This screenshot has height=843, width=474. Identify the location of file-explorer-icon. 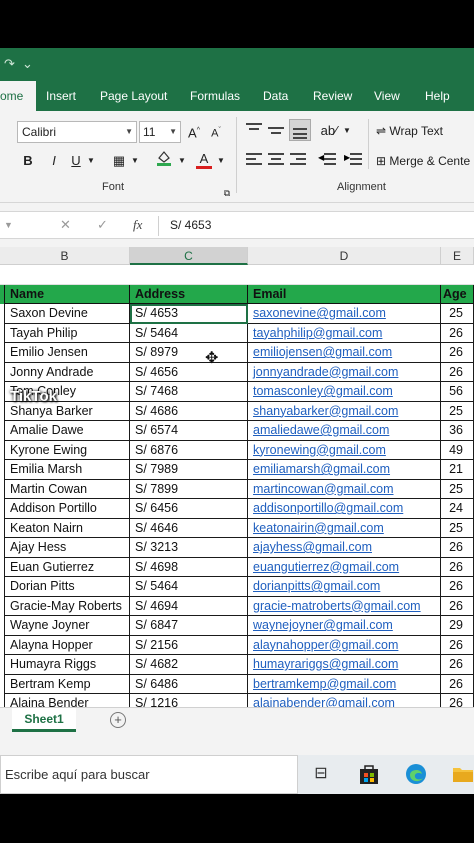
(463, 774).